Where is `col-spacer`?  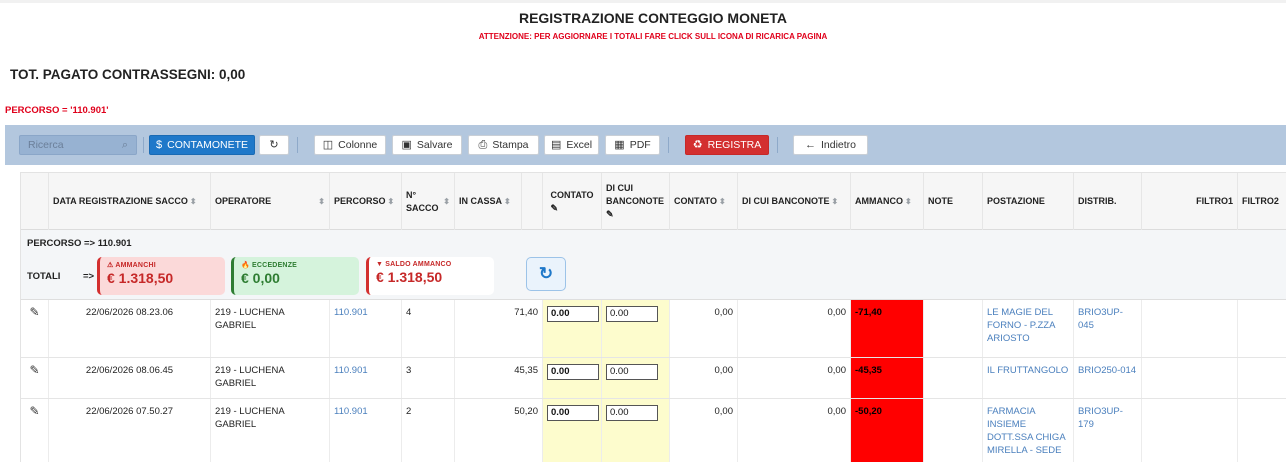
col-spacer is located at coordinates (532, 201).